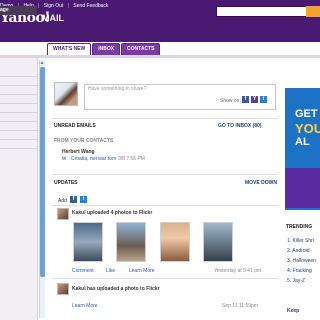 This screenshot has width=320, height=320. Describe the element at coordinates (69, 49) in the screenshot. I see `tab-whats-new: WHAT'S NEW` at that location.